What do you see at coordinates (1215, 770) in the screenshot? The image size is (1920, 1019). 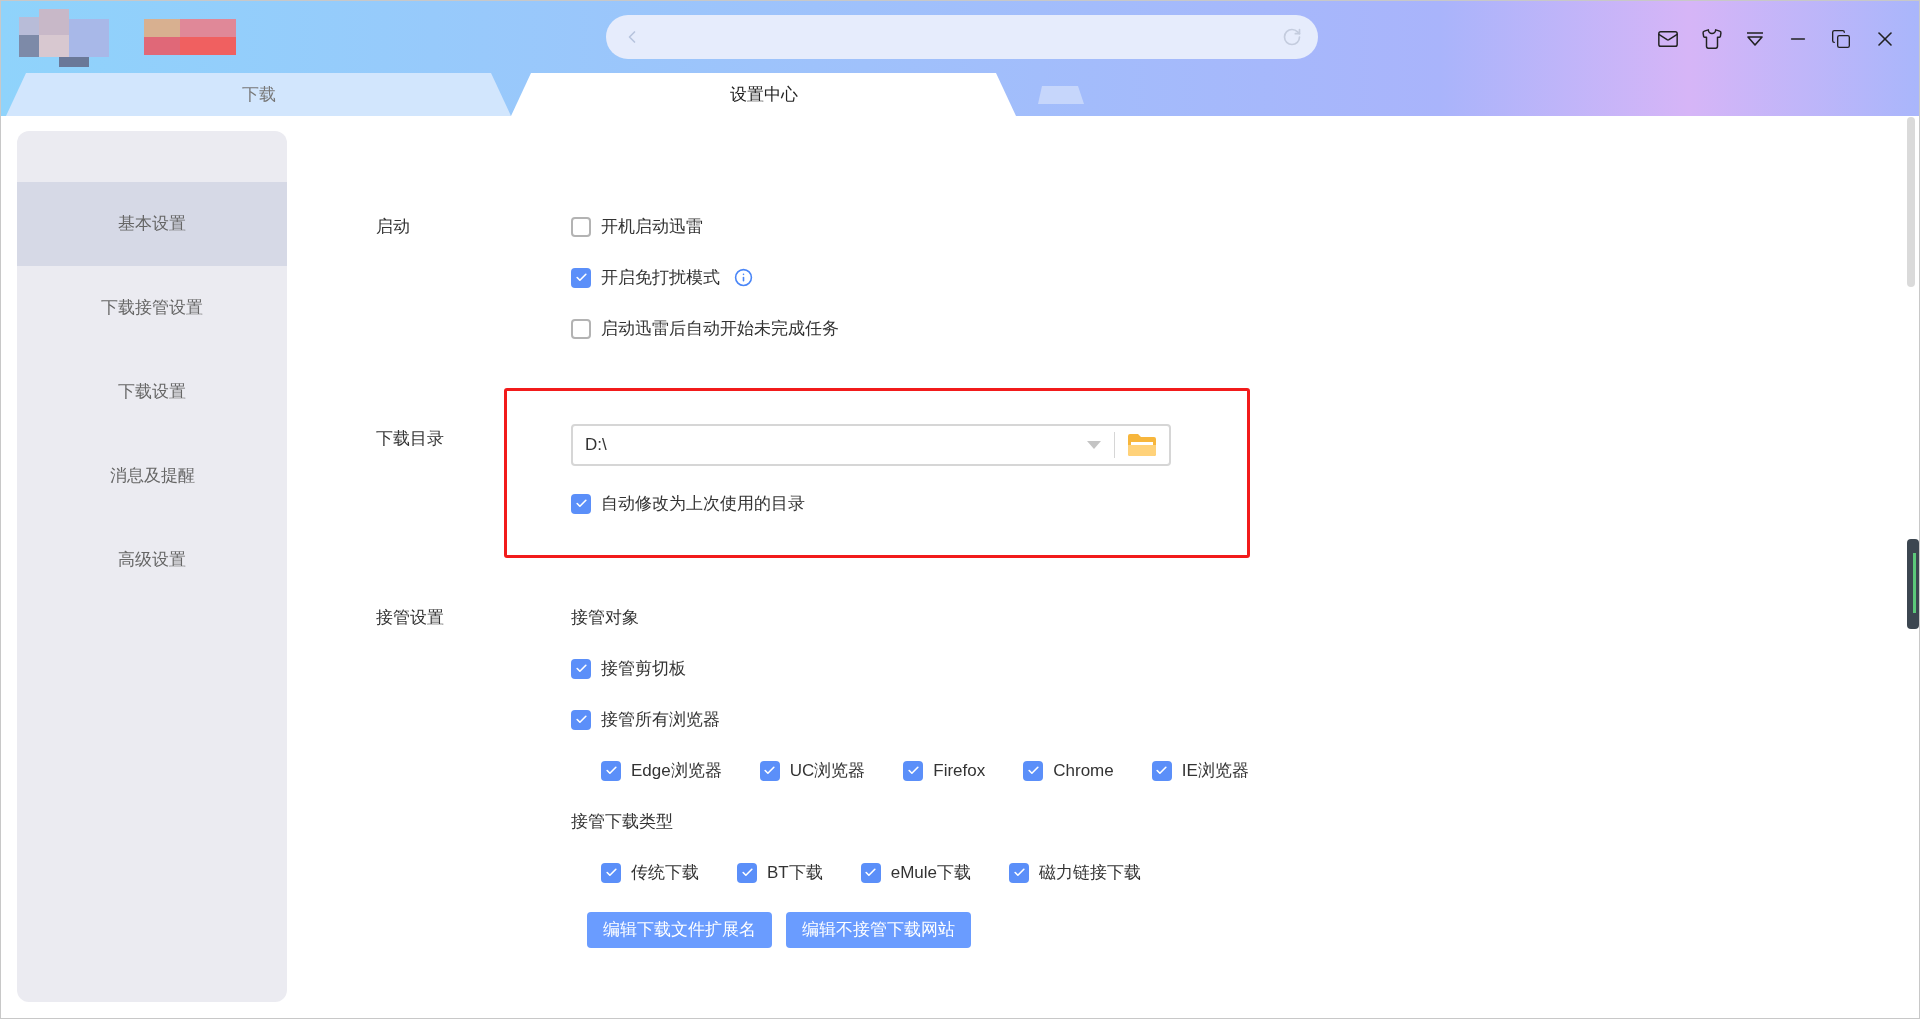 I see `option-label: IE浏览器` at bounding box center [1215, 770].